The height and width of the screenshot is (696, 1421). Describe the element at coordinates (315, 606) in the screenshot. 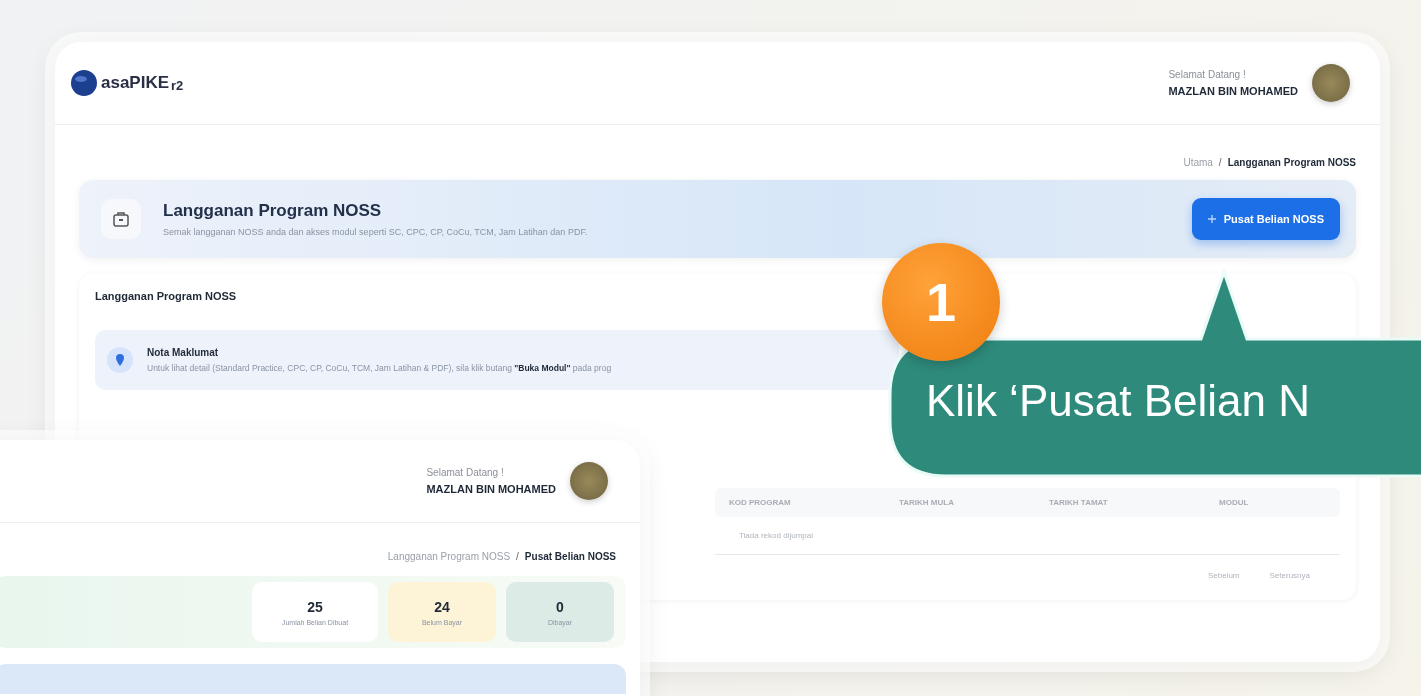

I see `stat-value: 25` at that location.